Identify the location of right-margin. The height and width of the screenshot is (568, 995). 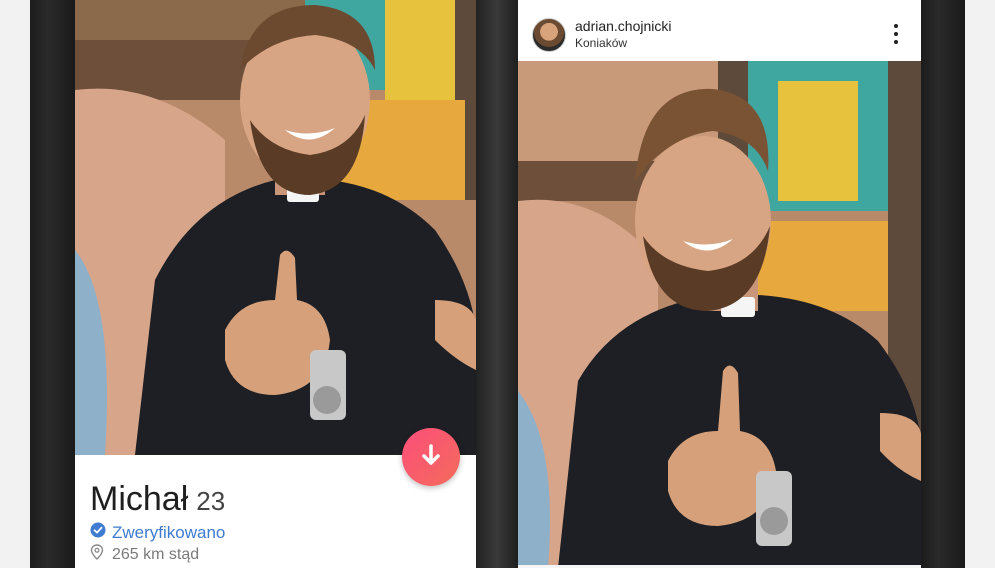
(980, 284).